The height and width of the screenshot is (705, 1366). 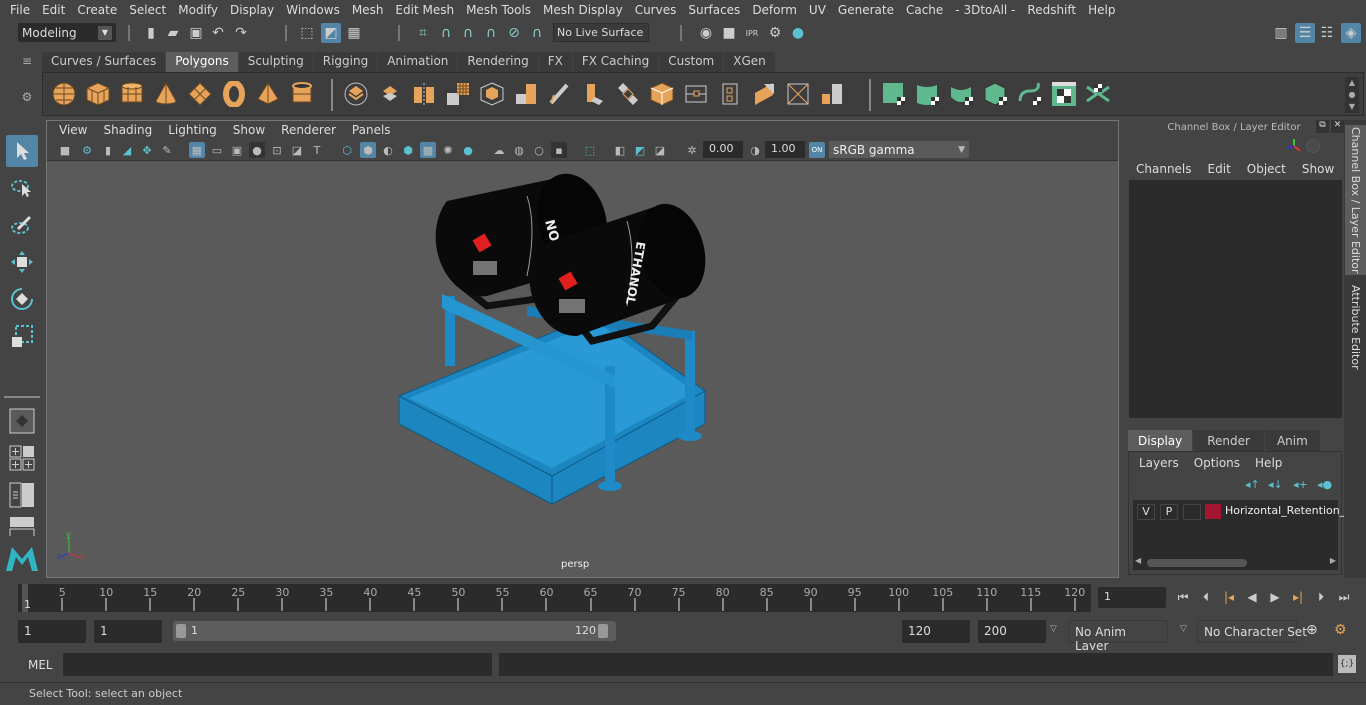 What do you see at coordinates (356, 94) in the screenshot?
I see `combine-icon` at bounding box center [356, 94].